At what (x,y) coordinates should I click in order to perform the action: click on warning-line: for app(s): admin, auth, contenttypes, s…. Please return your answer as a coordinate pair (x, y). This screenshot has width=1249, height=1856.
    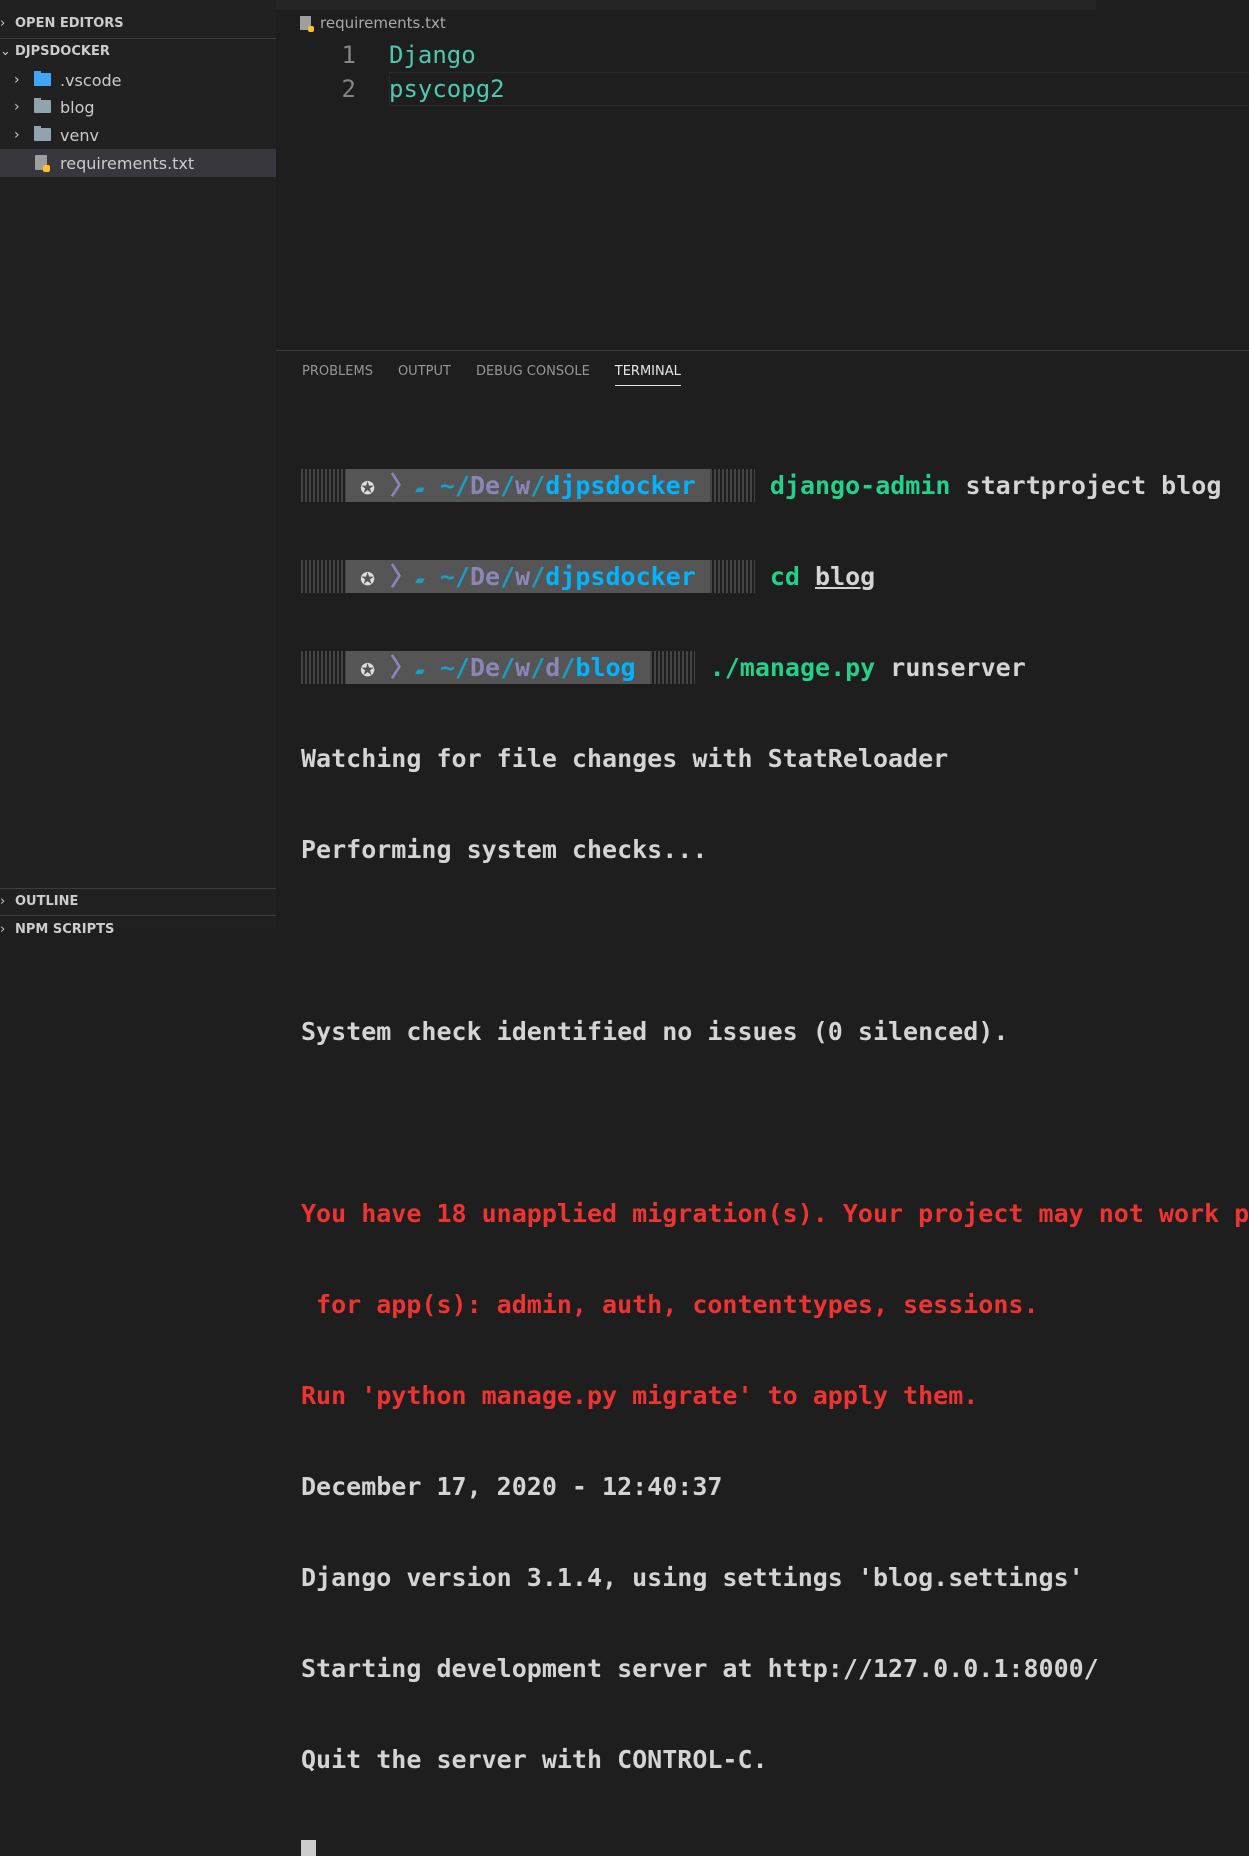
    Looking at the image, I should click on (670, 1304).